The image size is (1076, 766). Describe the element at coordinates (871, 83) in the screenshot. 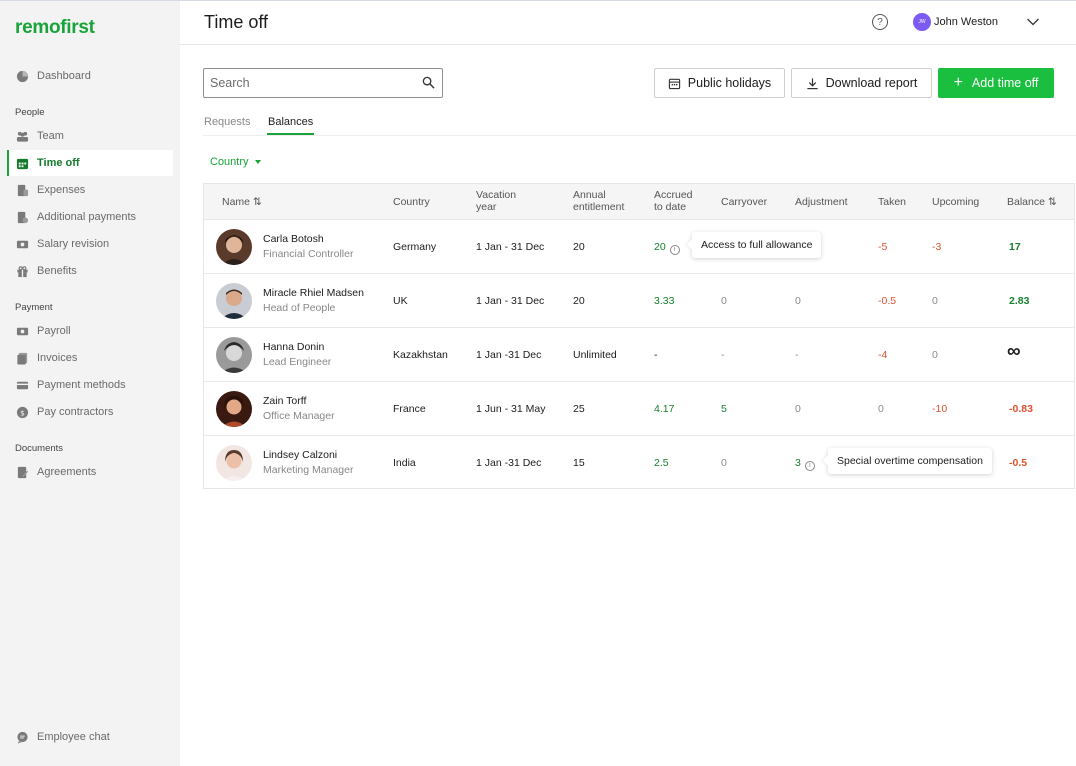

I see `button-label: Download report` at that location.